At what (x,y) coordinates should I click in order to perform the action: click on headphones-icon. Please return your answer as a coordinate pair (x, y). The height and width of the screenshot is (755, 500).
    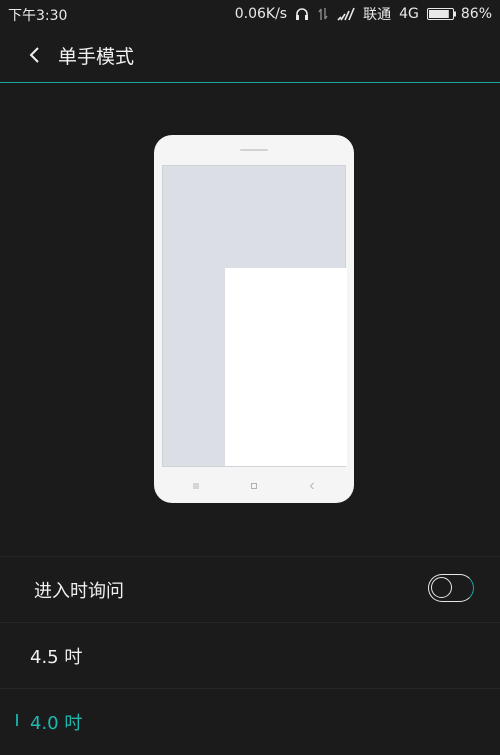
    Looking at the image, I should click on (302, 14).